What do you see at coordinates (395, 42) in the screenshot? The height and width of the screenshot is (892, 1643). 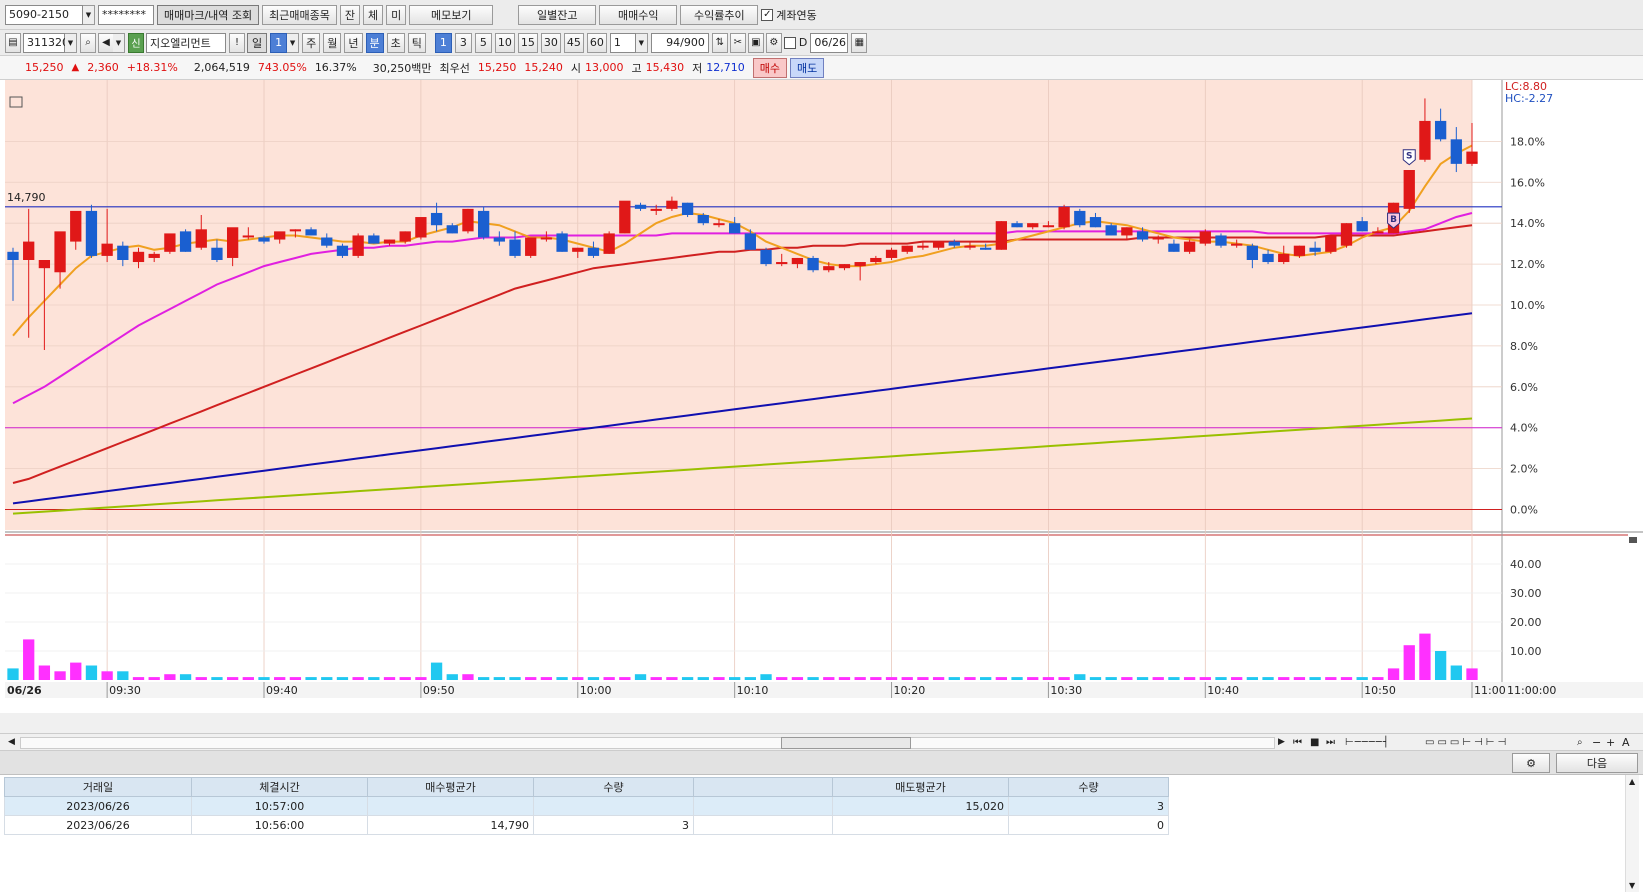 I see `period-second-button: 초` at bounding box center [395, 42].